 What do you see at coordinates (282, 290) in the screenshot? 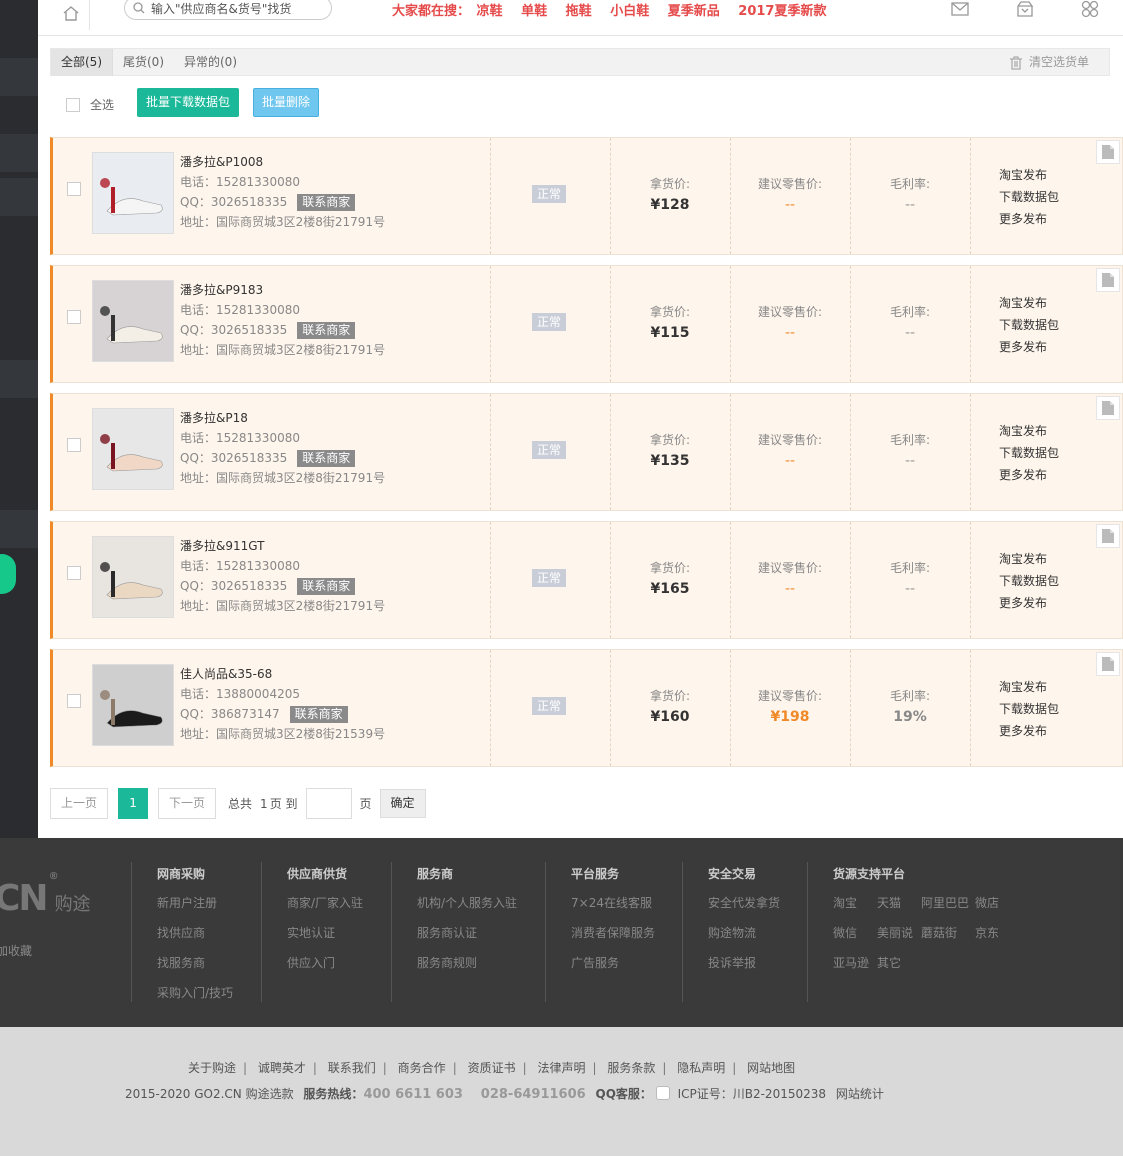
I see `product-title: 潘多拉&P9183` at bounding box center [282, 290].